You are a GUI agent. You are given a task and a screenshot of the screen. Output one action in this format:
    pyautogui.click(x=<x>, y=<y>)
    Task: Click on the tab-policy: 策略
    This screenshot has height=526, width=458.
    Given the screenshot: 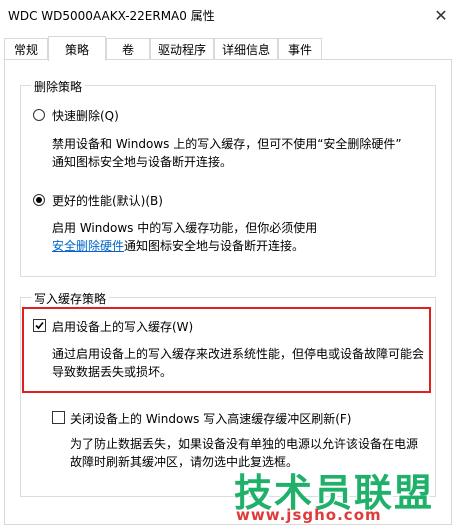 What is the action you would take?
    pyautogui.click(x=77, y=48)
    